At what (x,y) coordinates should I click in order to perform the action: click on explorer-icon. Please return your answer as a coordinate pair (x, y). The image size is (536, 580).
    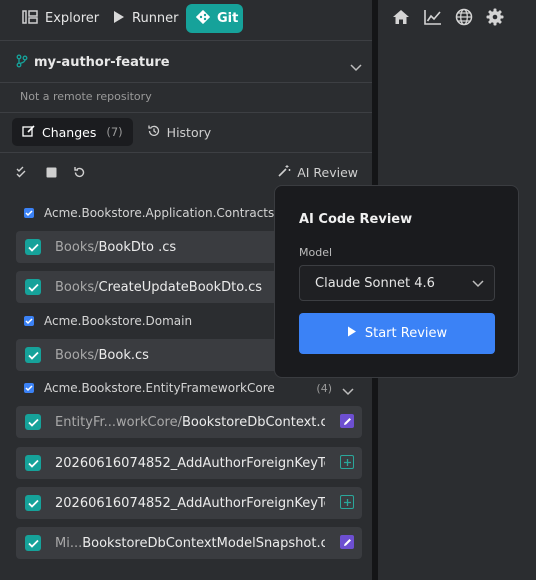
    Looking at the image, I should click on (30, 18).